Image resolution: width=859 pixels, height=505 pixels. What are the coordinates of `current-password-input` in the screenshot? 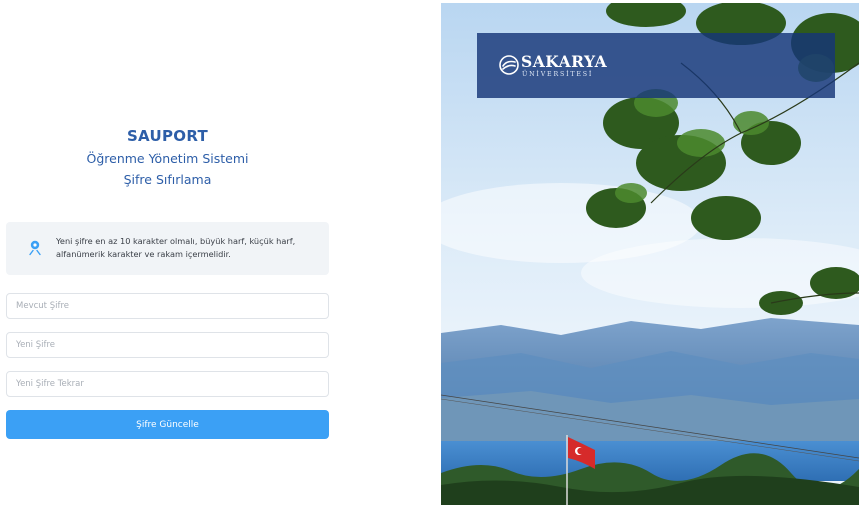 It's located at (167, 306).